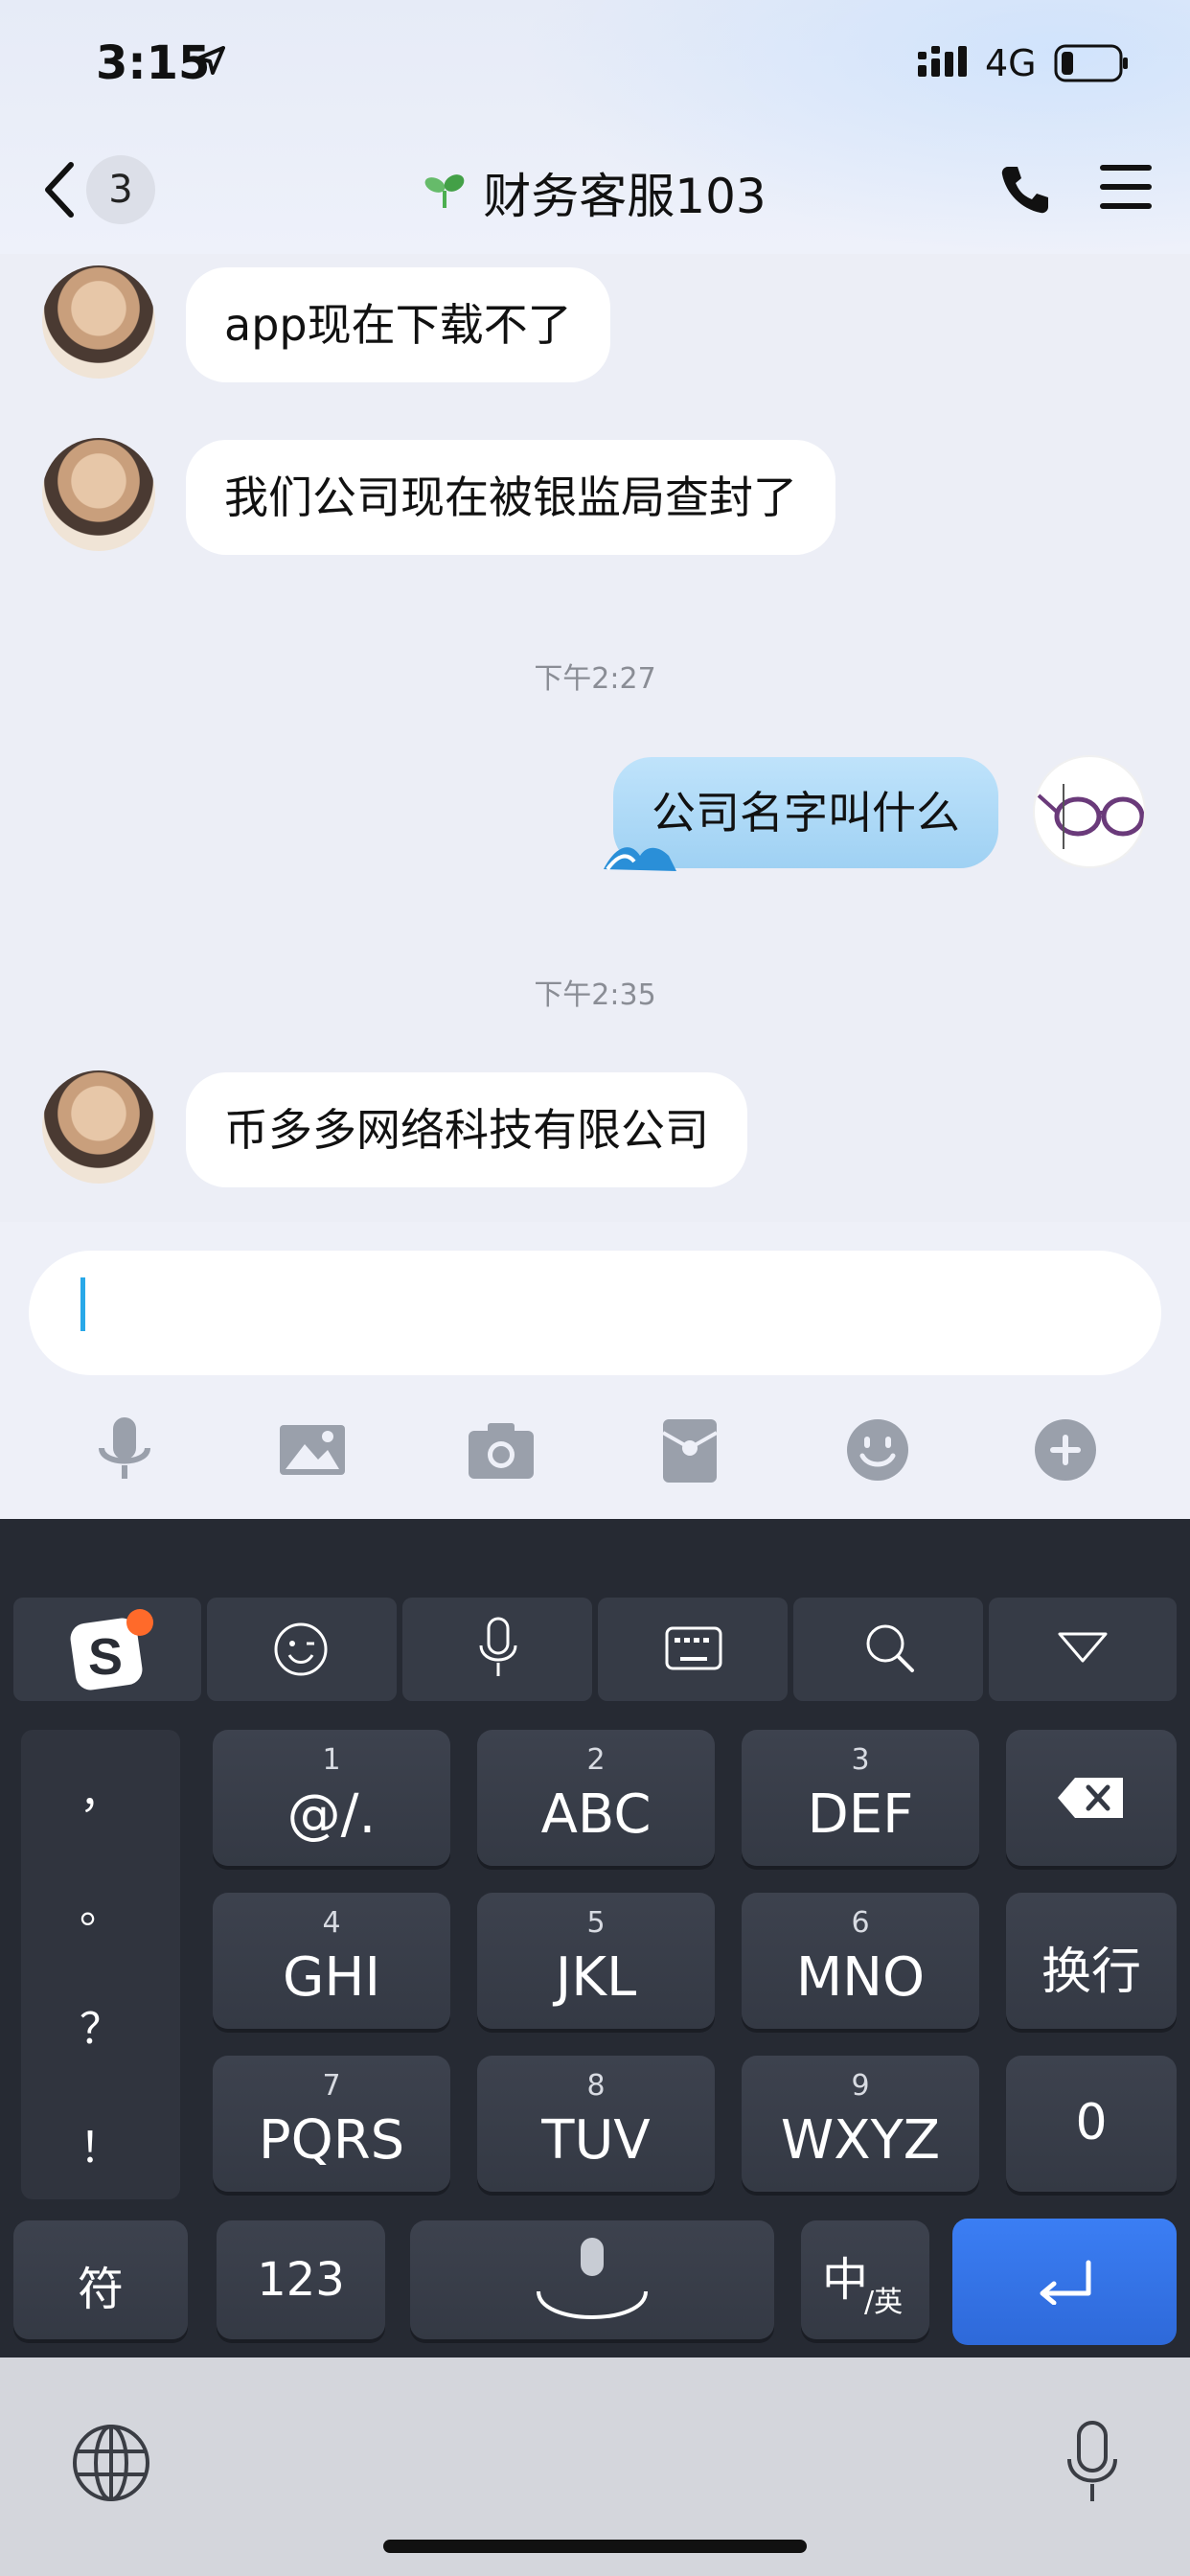 Image resolution: width=1190 pixels, height=2576 pixels. Describe the element at coordinates (501, 1450) in the screenshot. I see `camera-icon` at that location.